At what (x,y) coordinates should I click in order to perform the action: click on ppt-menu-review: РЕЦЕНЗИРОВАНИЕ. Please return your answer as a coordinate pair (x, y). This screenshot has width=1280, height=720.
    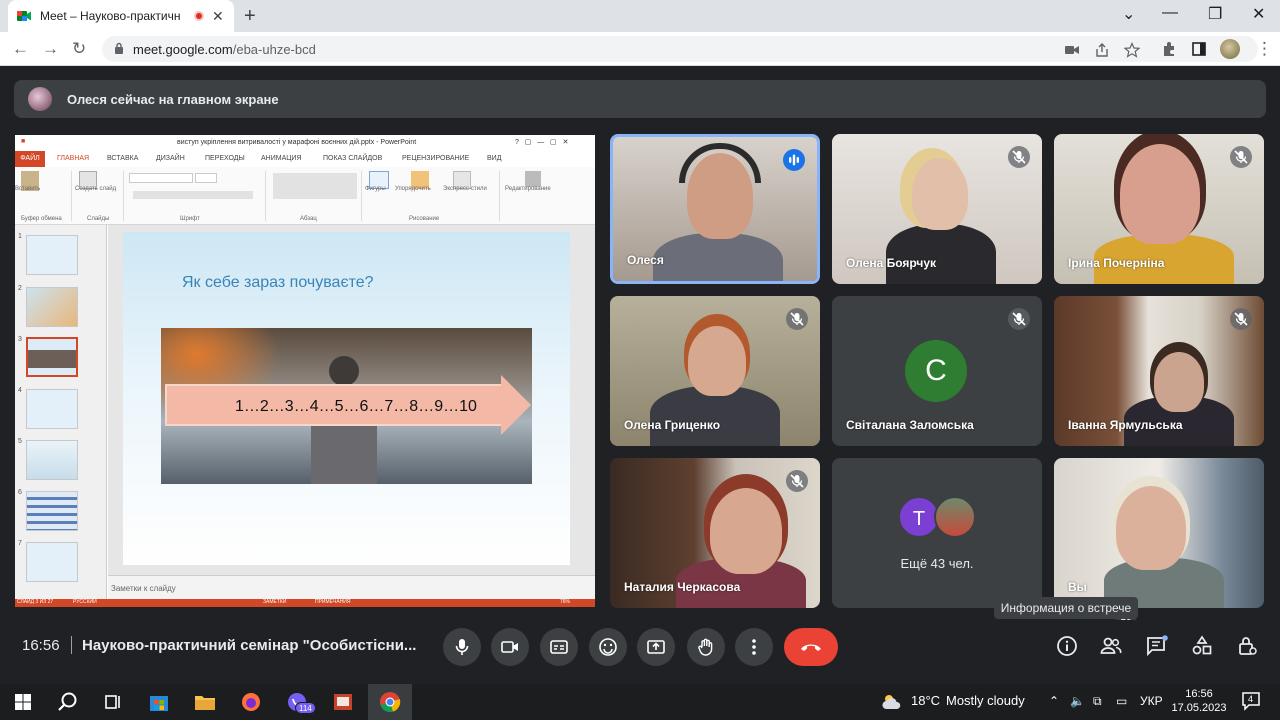
    Looking at the image, I should click on (435, 158).